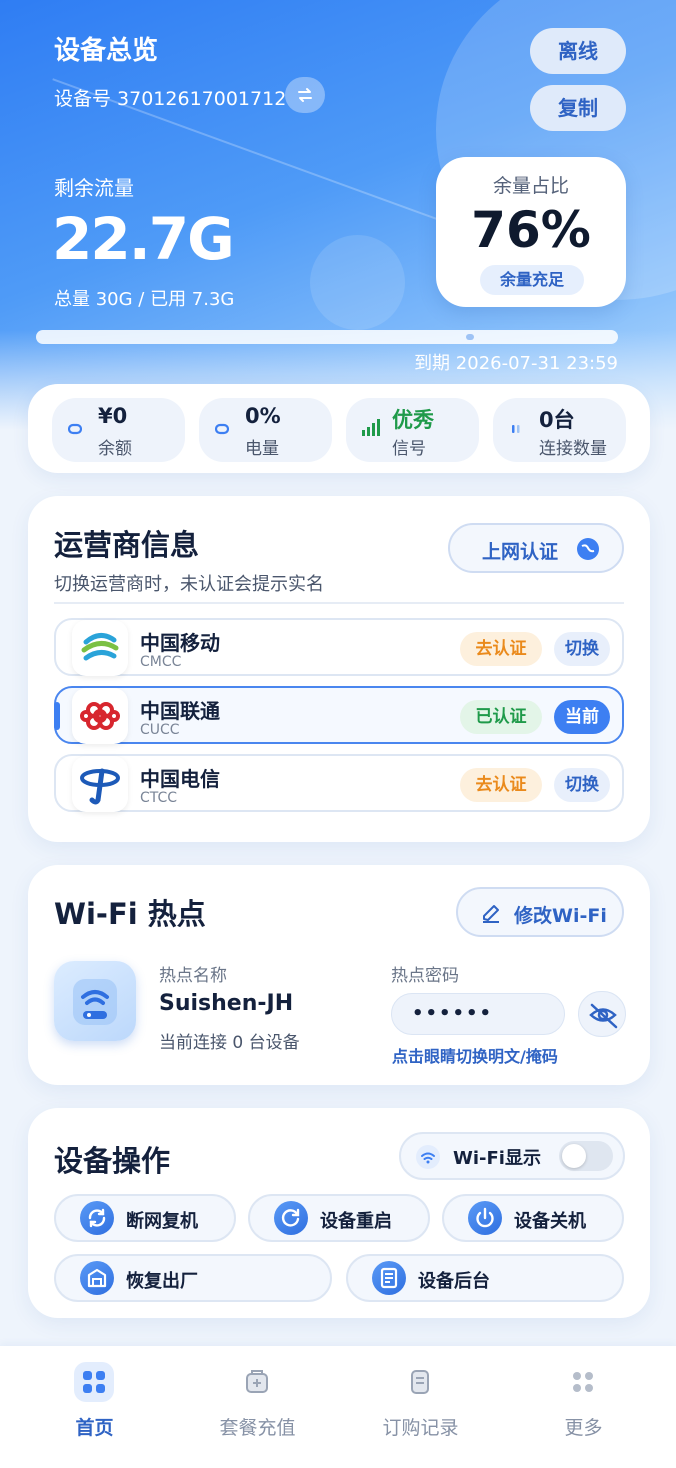 The width and height of the screenshot is (676, 1468). Describe the element at coordinates (291, 1218) in the screenshot. I see `restart-icon` at that location.